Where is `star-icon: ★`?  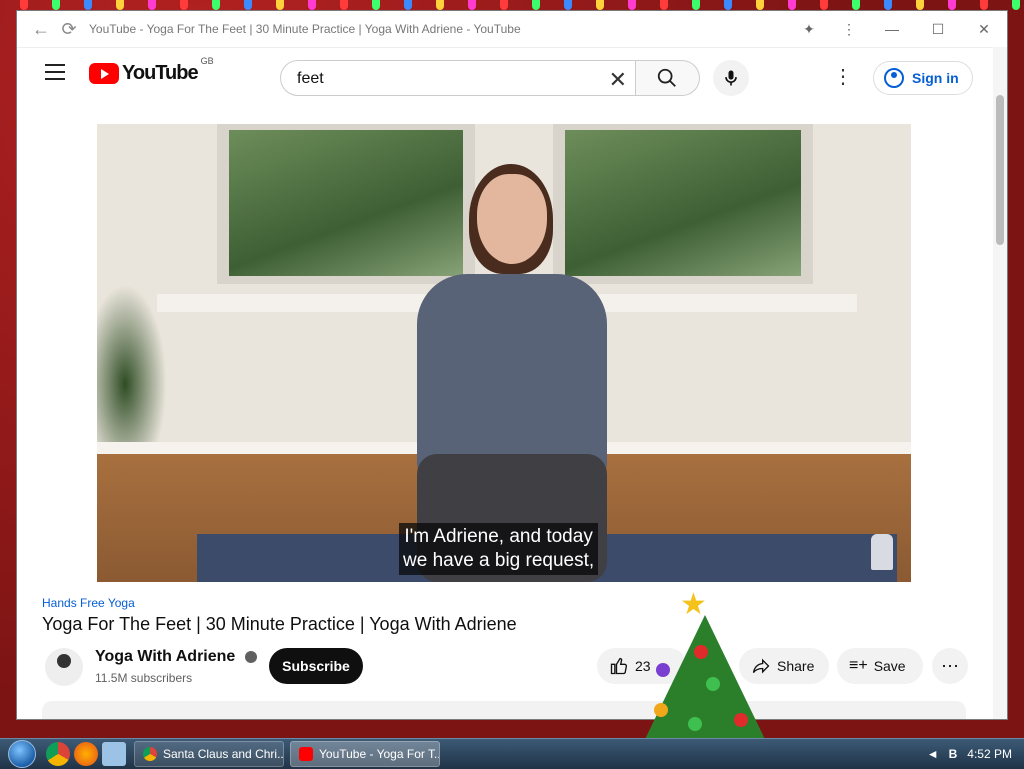
star-icon: ★ is located at coordinates (693, 604).